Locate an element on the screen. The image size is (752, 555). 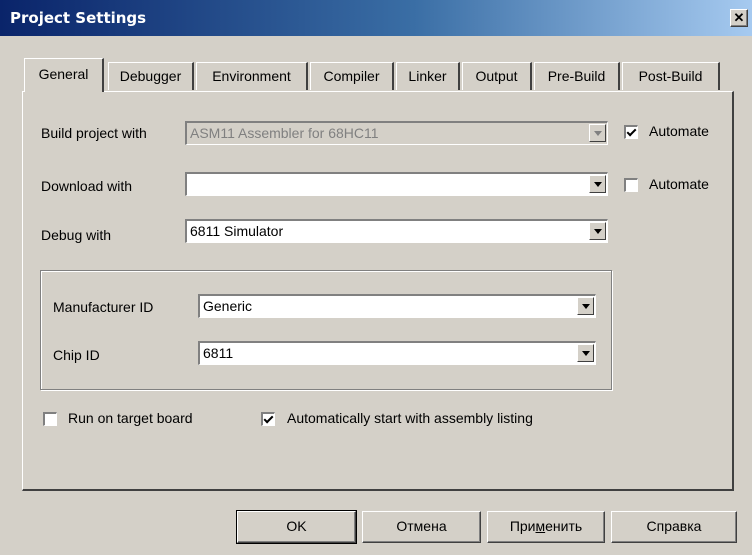
tab-output: Output is located at coordinates (497, 76).